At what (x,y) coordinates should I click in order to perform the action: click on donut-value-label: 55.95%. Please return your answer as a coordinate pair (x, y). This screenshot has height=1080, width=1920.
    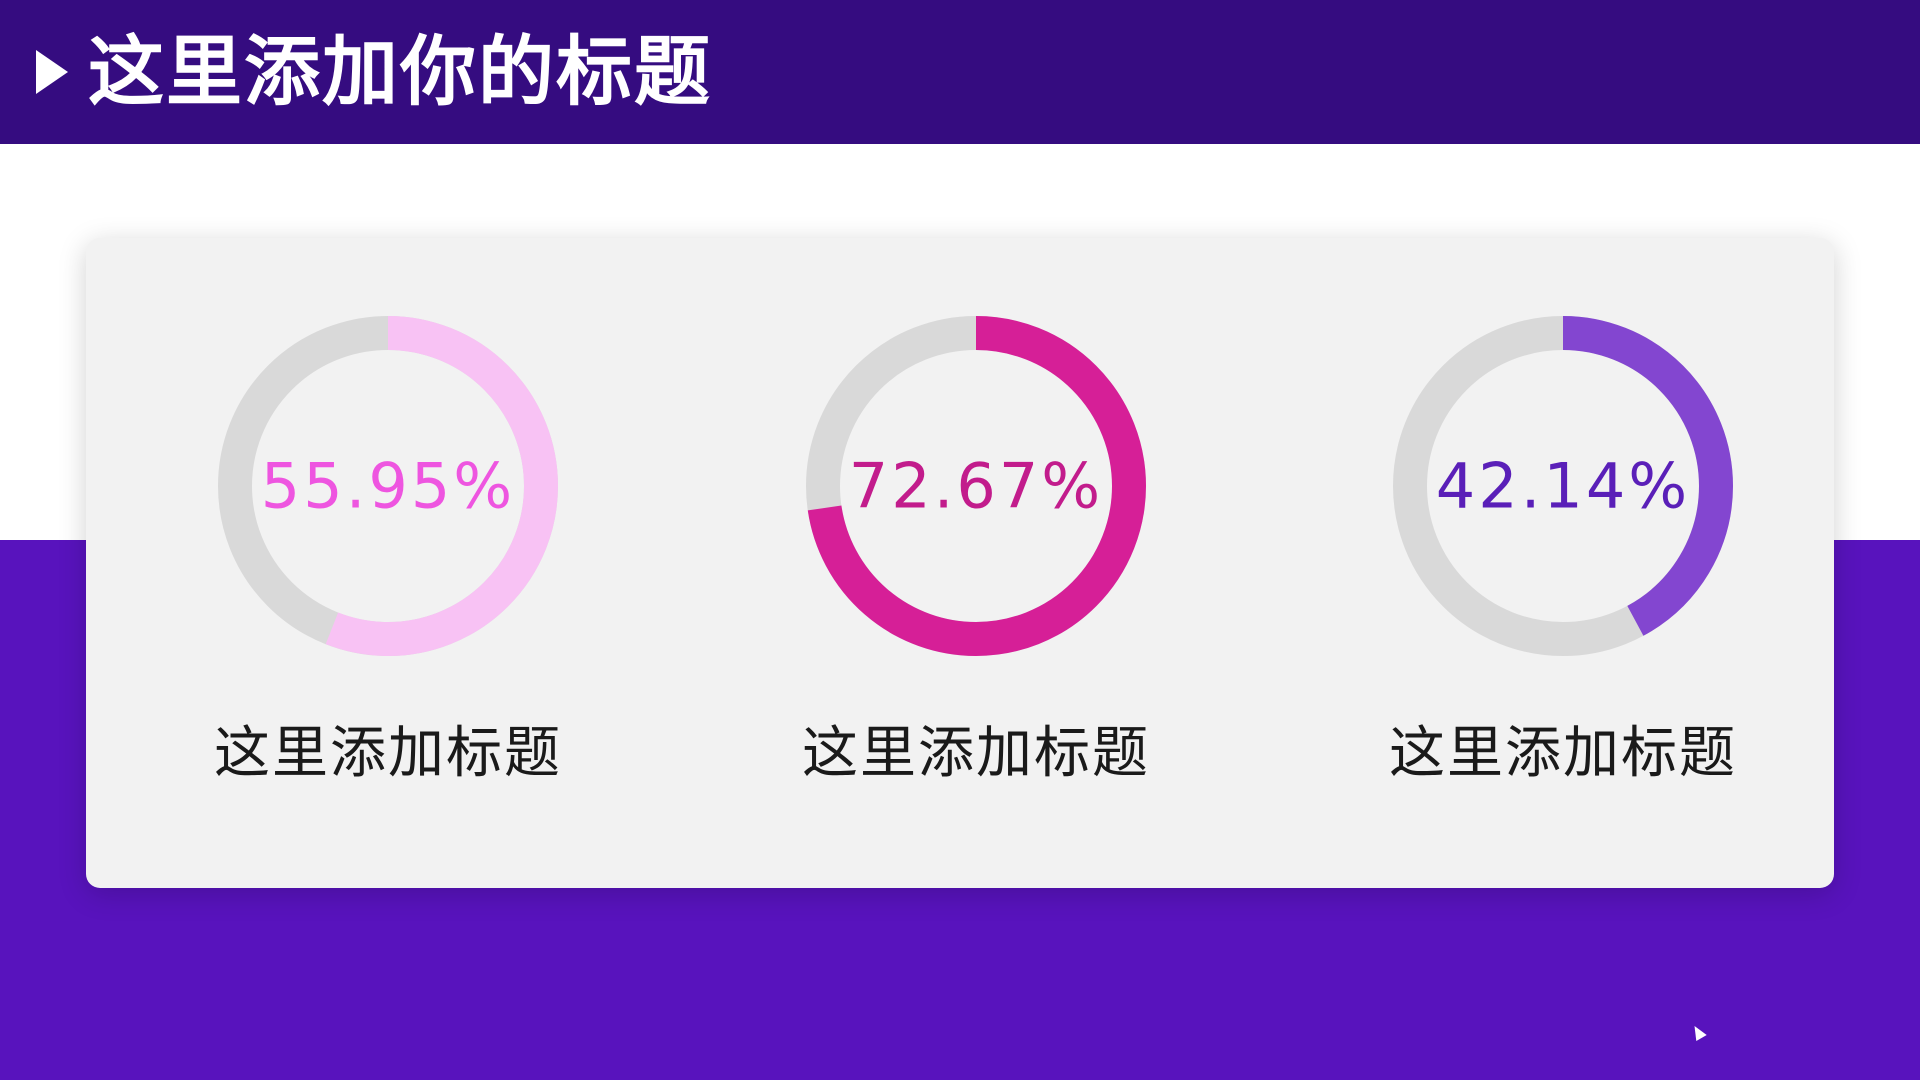
    Looking at the image, I should click on (388, 486).